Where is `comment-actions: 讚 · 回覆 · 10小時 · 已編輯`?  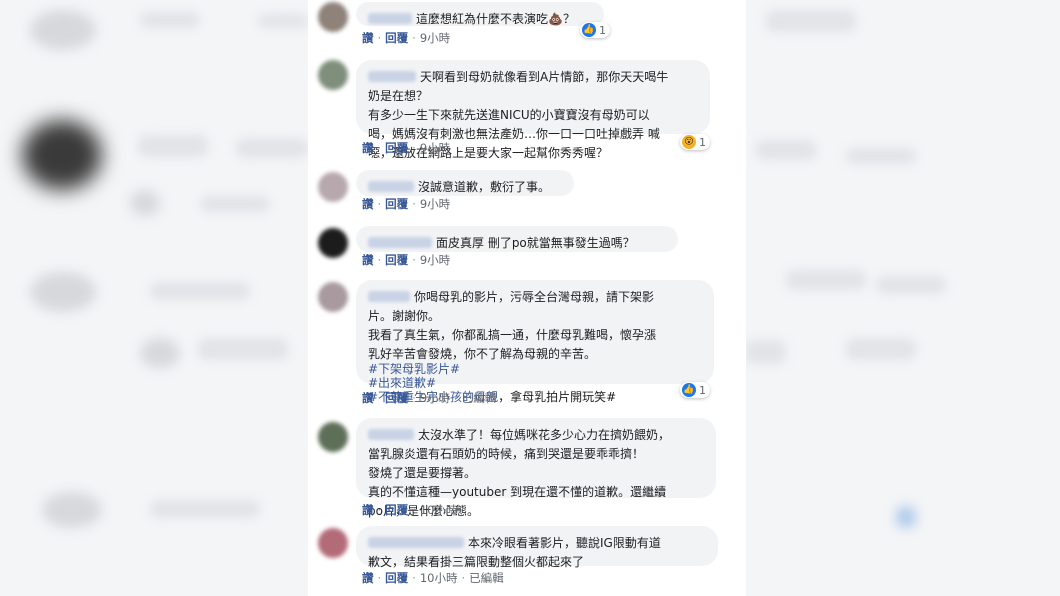 comment-actions: 讚 · 回覆 · 10小時 · 已編輯 is located at coordinates (433, 578).